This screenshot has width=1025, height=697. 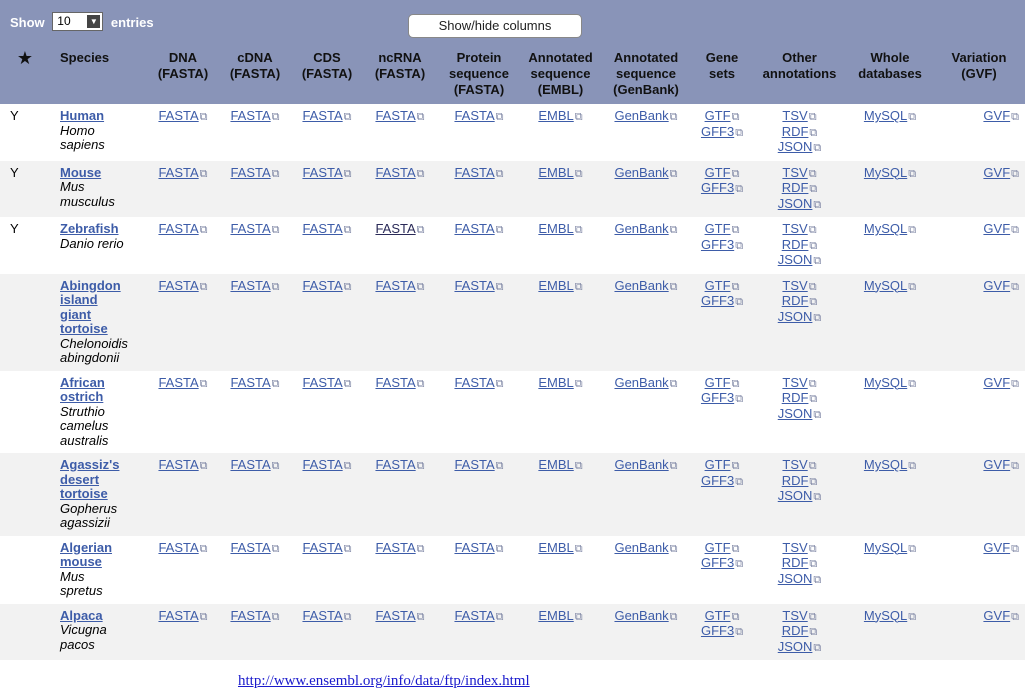 I want to click on column-header-other-annotations: Other annotations, so click(x=799, y=71).